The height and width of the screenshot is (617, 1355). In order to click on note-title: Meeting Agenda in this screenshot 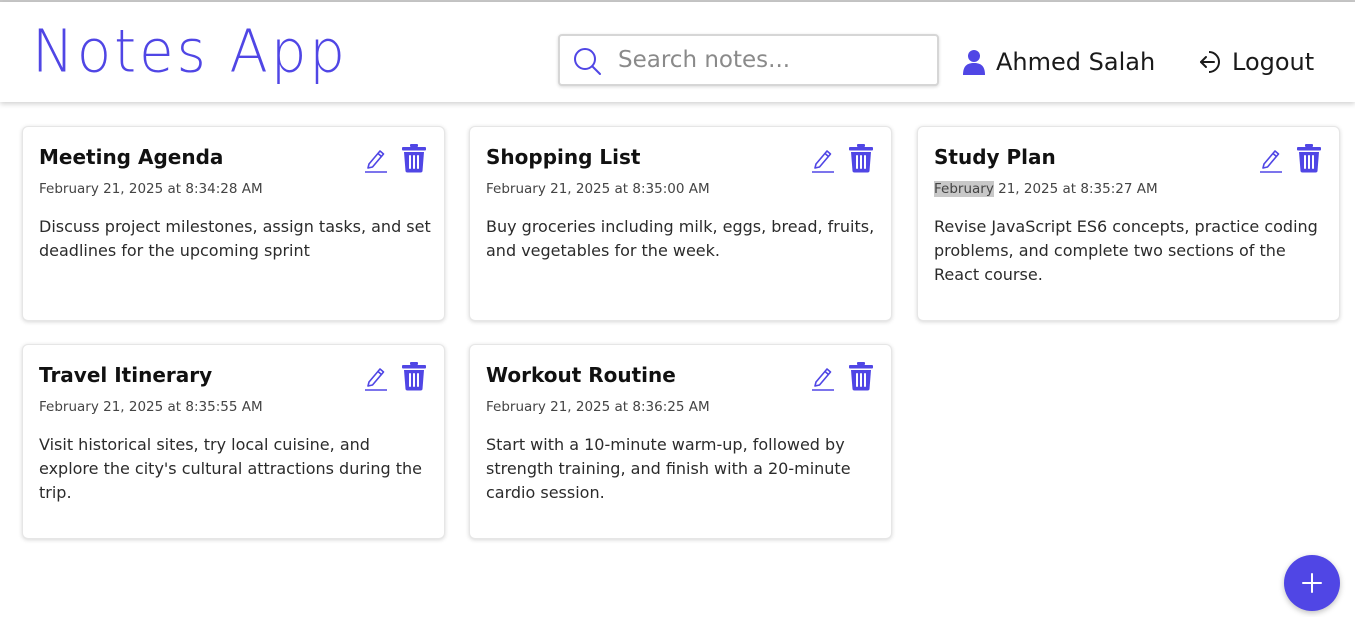, I will do `click(131, 157)`.